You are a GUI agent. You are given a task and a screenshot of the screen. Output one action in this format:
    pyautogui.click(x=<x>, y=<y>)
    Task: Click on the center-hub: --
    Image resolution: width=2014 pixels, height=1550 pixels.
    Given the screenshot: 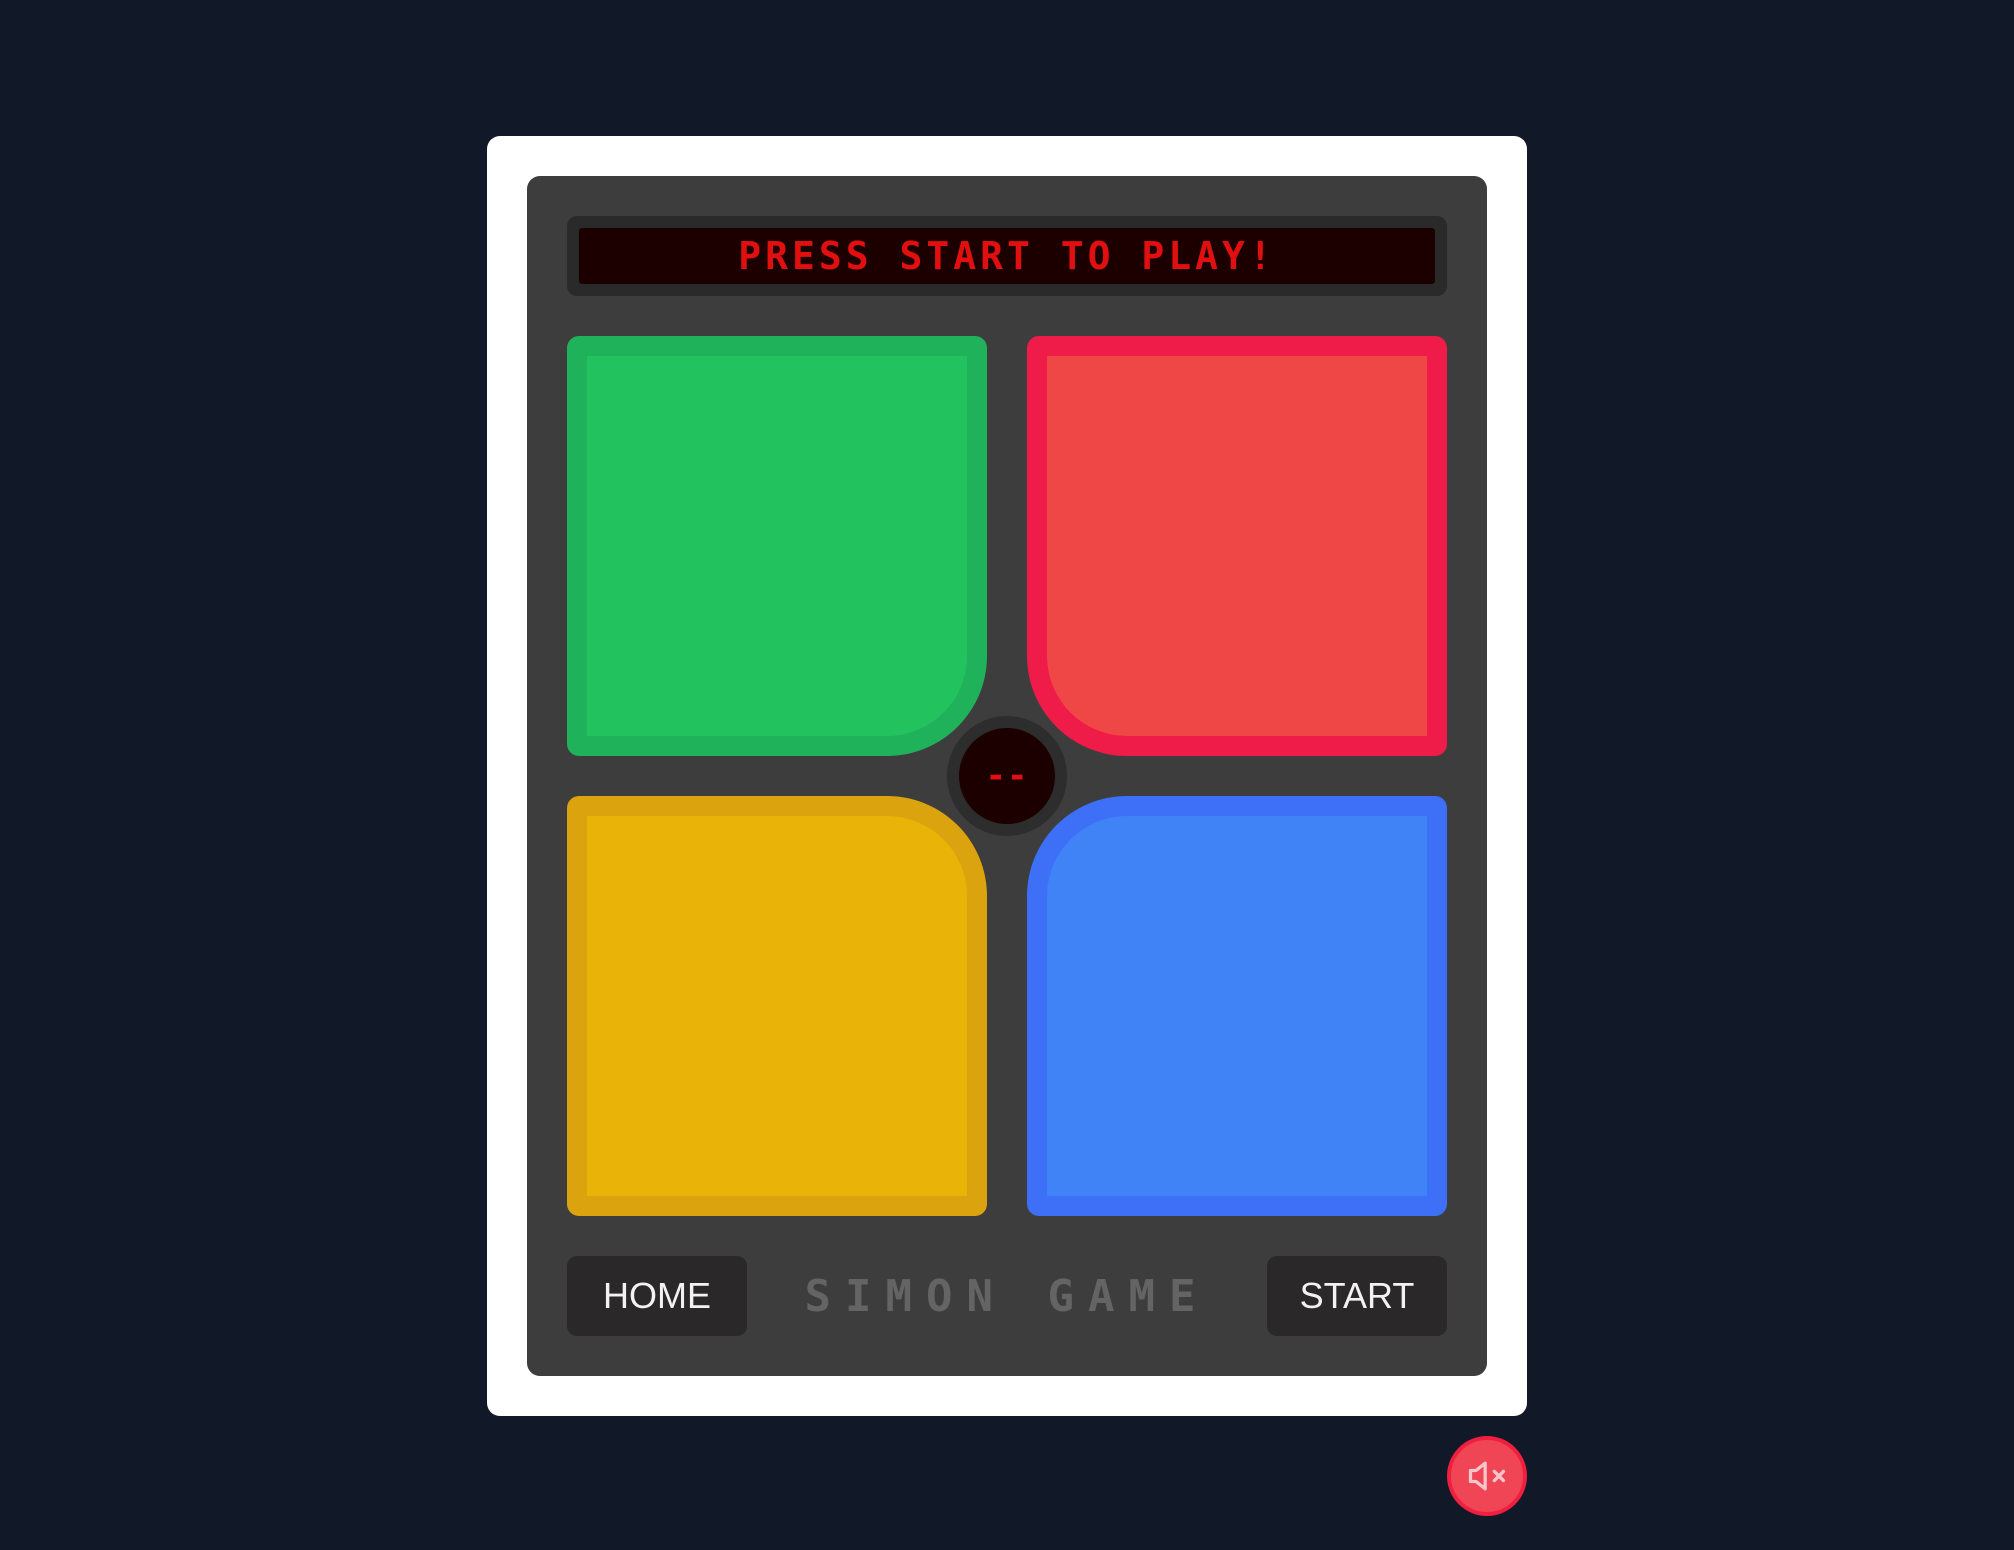 What is the action you would take?
    pyautogui.click(x=1007, y=776)
    